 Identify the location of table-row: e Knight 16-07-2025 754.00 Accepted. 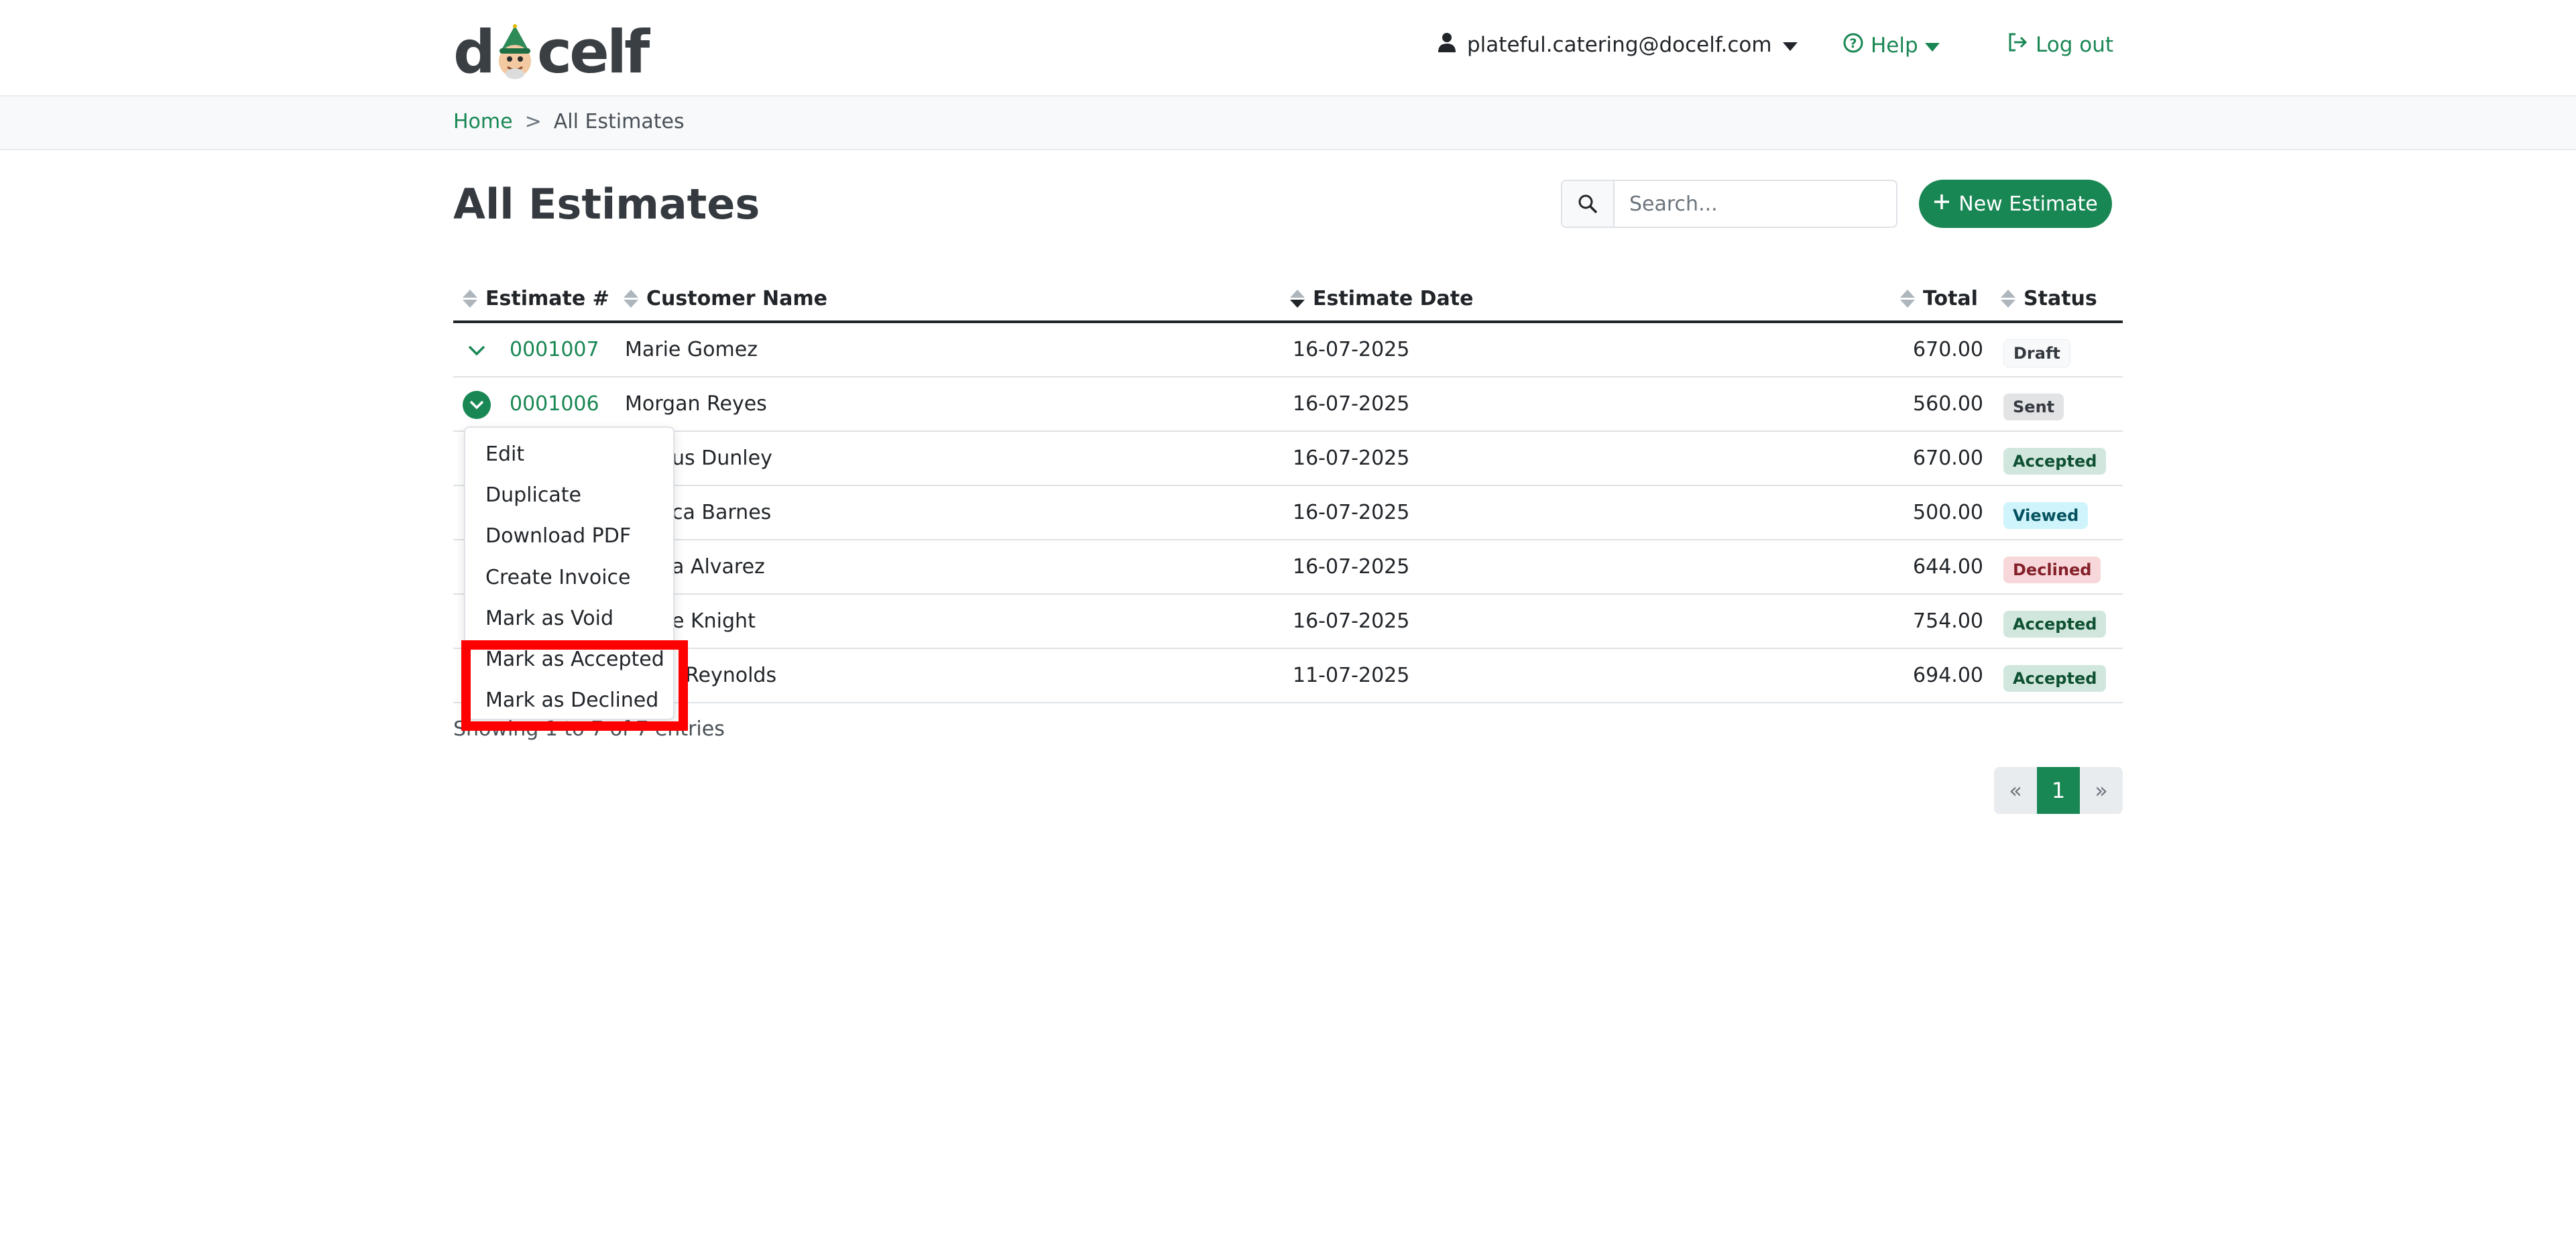
(1288, 622).